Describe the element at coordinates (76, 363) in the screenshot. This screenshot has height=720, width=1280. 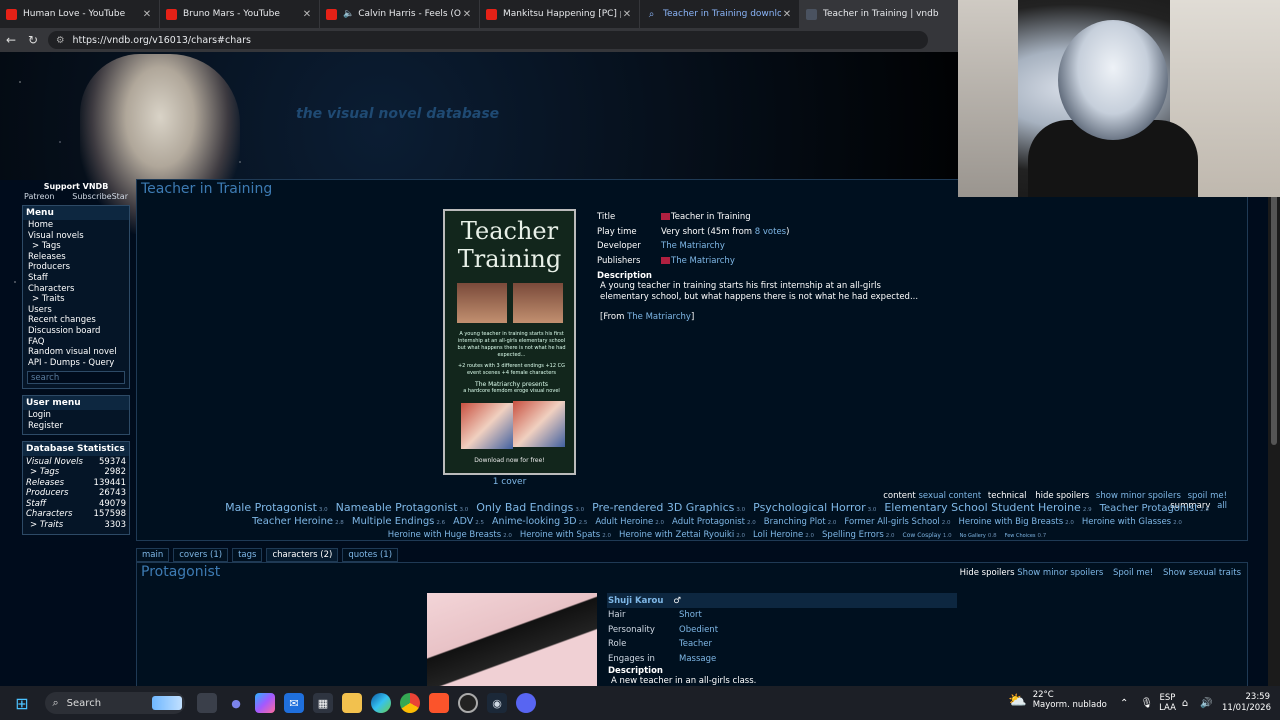
I see `menu-item: API - Dumps - Query` at that location.